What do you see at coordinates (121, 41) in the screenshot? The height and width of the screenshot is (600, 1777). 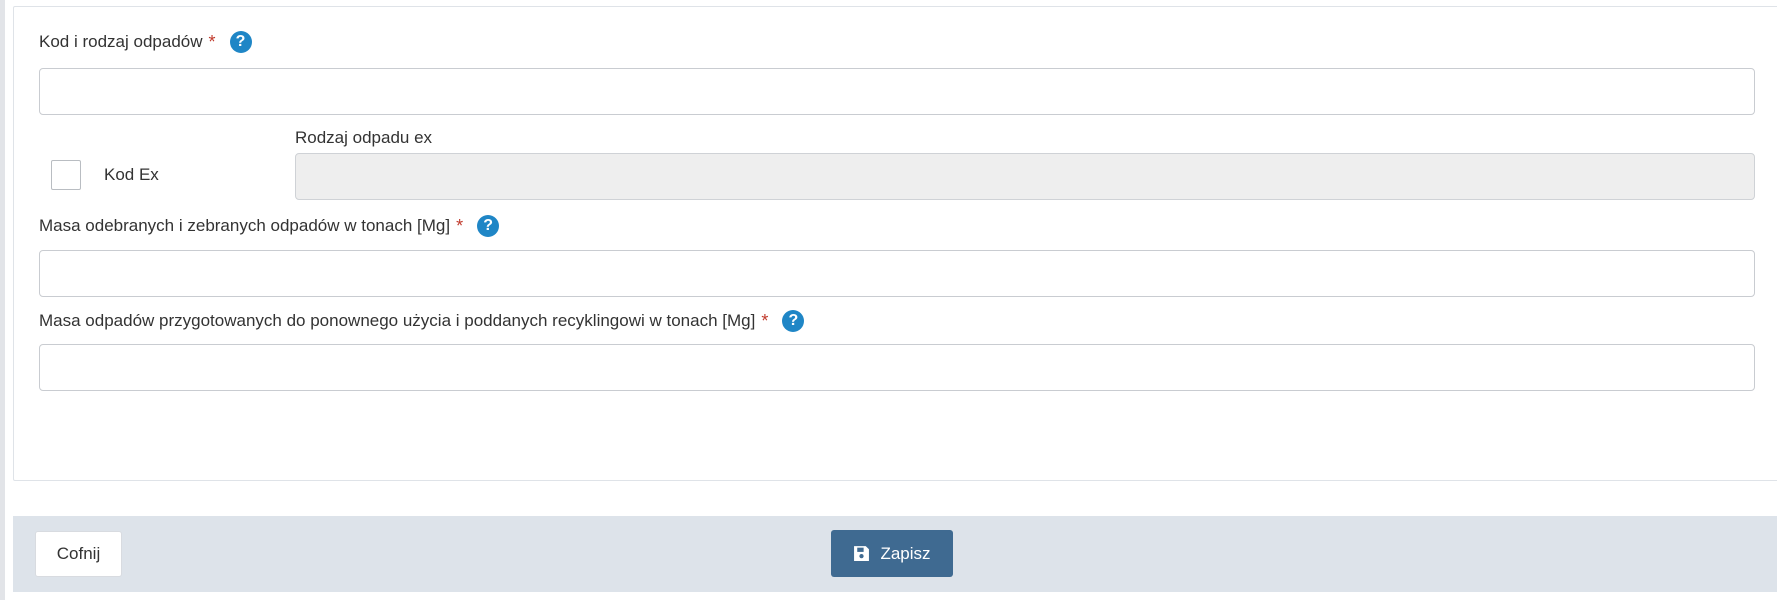 I see `waste-code-label-text: Kod i rodzaj odpadów` at bounding box center [121, 41].